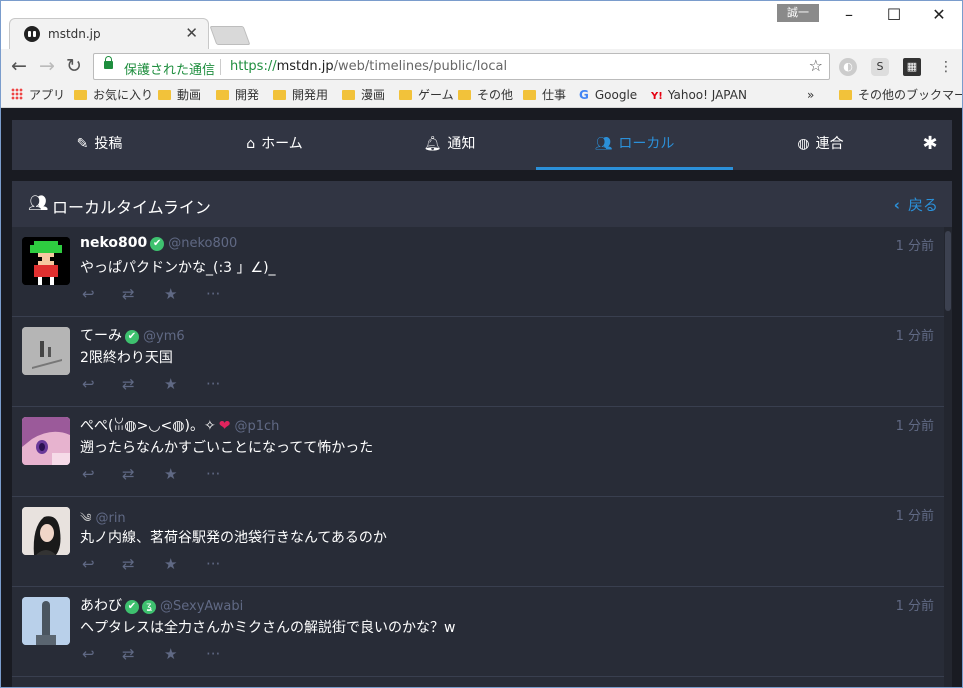 The height and width of the screenshot is (688, 963). I want to click on new-tab-button, so click(230, 35).